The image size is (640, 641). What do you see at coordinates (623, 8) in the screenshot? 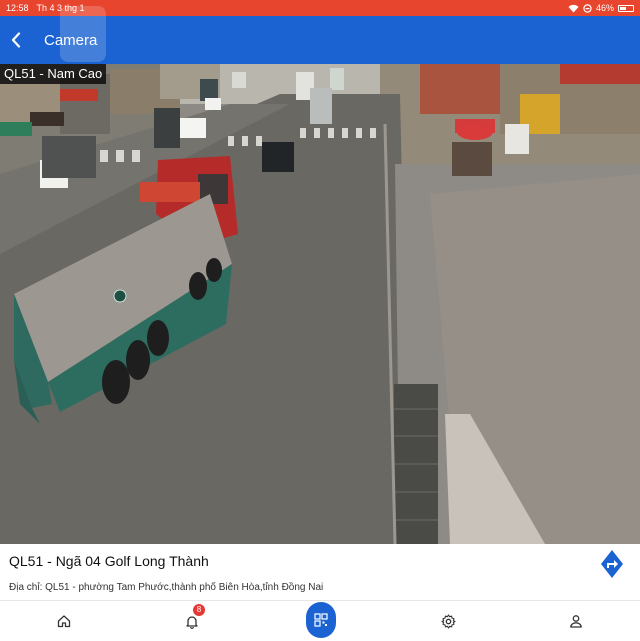
I see `battery-level` at bounding box center [623, 8].